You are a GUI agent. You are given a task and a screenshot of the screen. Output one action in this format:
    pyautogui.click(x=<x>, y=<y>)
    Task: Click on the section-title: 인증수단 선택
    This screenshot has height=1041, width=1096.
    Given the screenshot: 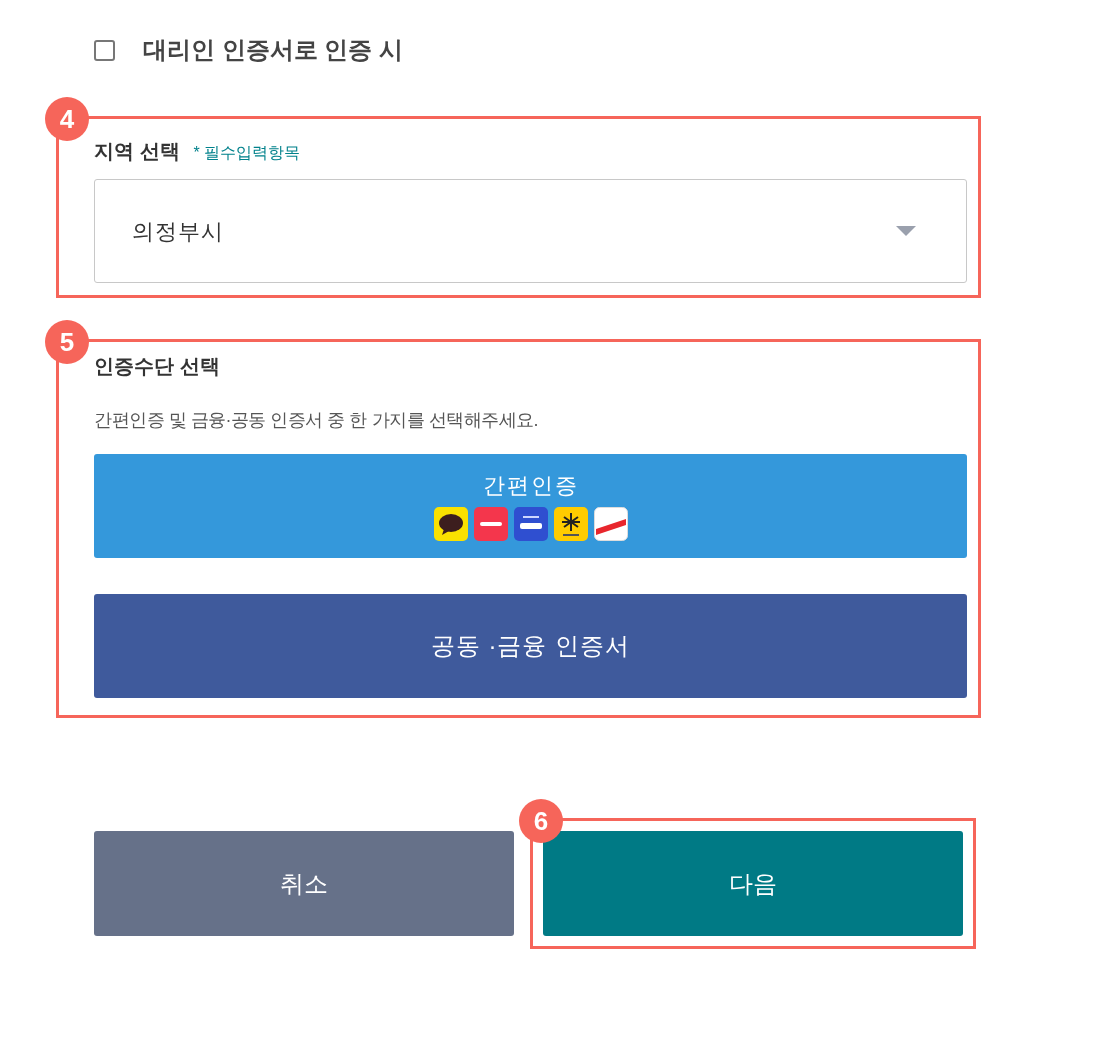 What is the action you would take?
    pyautogui.click(x=157, y=366)
    